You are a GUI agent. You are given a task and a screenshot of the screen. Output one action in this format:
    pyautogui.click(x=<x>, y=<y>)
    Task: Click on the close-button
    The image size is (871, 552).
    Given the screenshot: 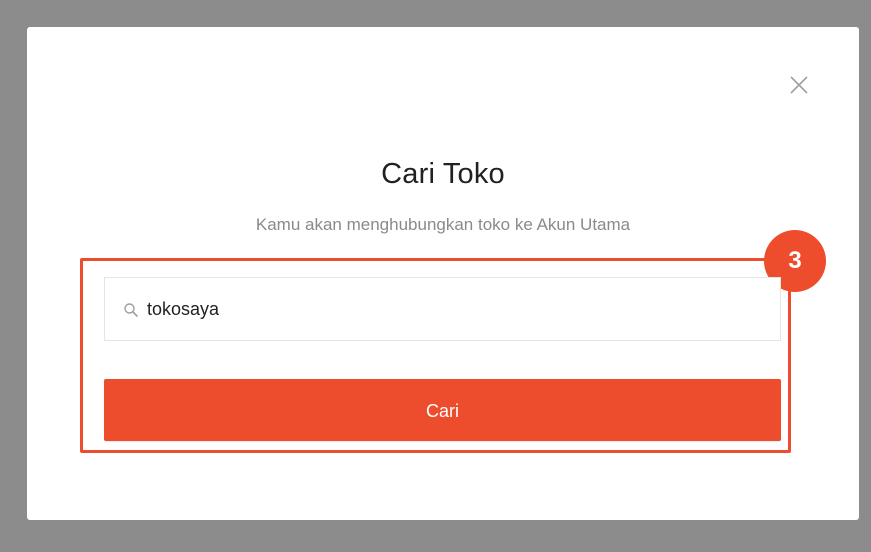 What is the action you would take?
    pyautogui.click(x=799, y=85)
    